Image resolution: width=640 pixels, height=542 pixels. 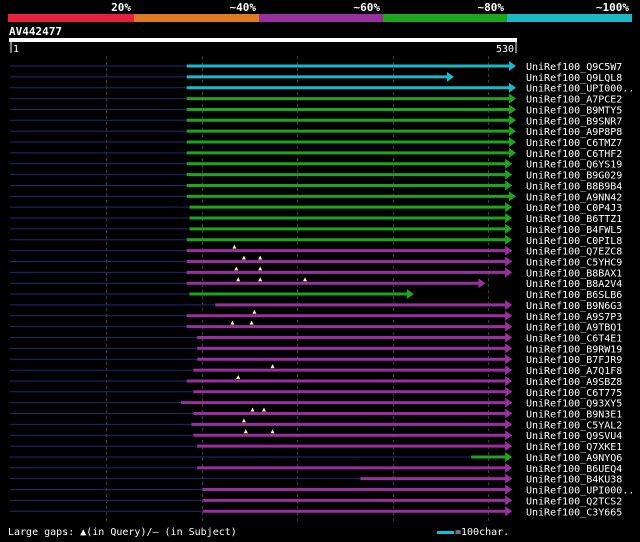 What do you see at coordinates (16, 49) in the screenshot?
I see `query-start-label: 1` at bounding box center [16, 49].